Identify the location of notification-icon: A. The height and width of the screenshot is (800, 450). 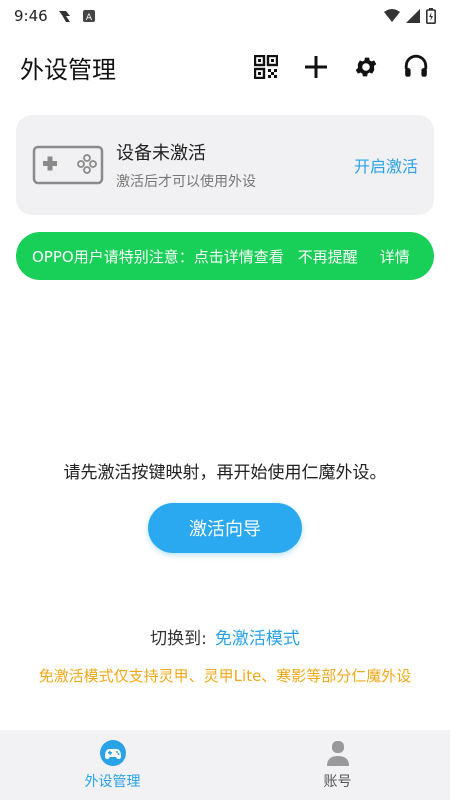
(88, 16).